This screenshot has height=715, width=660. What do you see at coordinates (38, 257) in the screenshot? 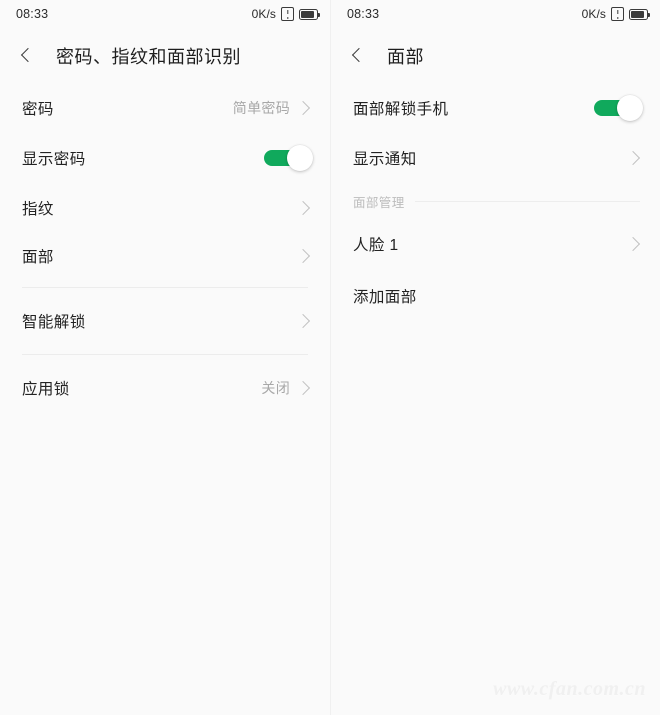
I see `row-label: 面部` at bounding box center [38, 257].